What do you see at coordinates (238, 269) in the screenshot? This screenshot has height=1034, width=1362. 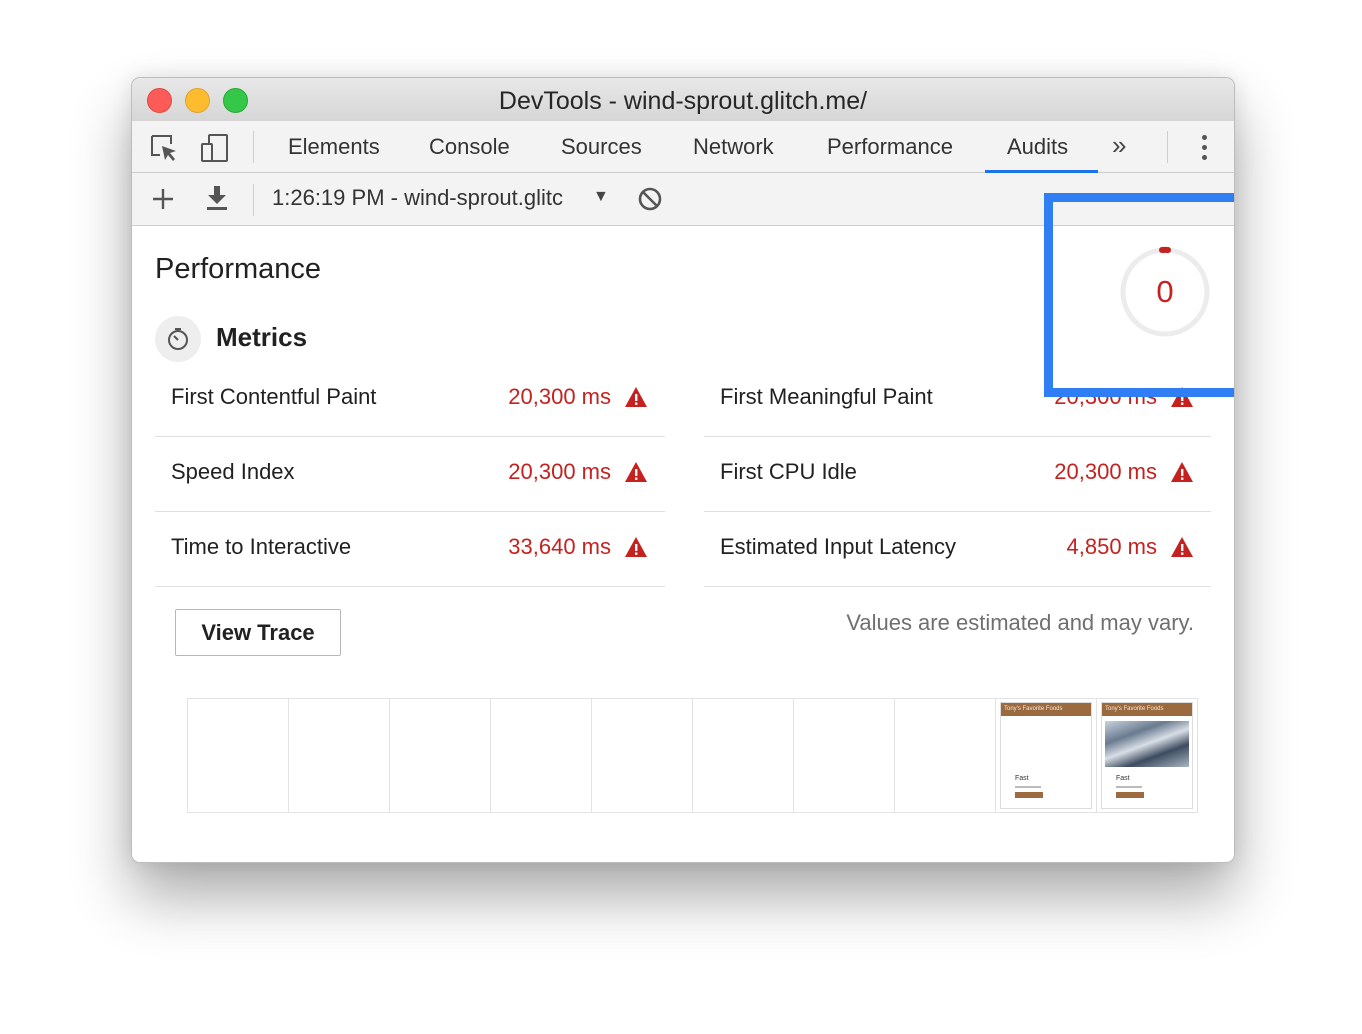 I see `category-title: Performance` at bounding box center [238, 269].